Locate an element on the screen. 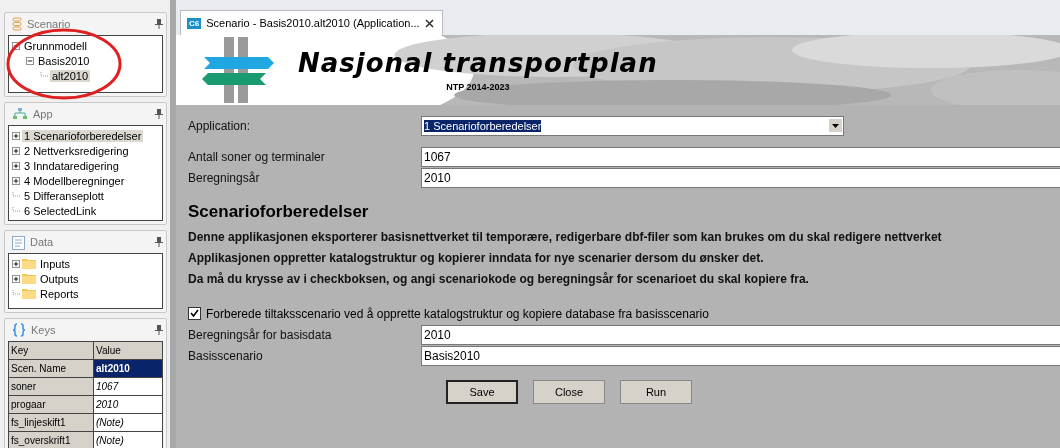  panel-title: App is located at coordinates (43, 114).